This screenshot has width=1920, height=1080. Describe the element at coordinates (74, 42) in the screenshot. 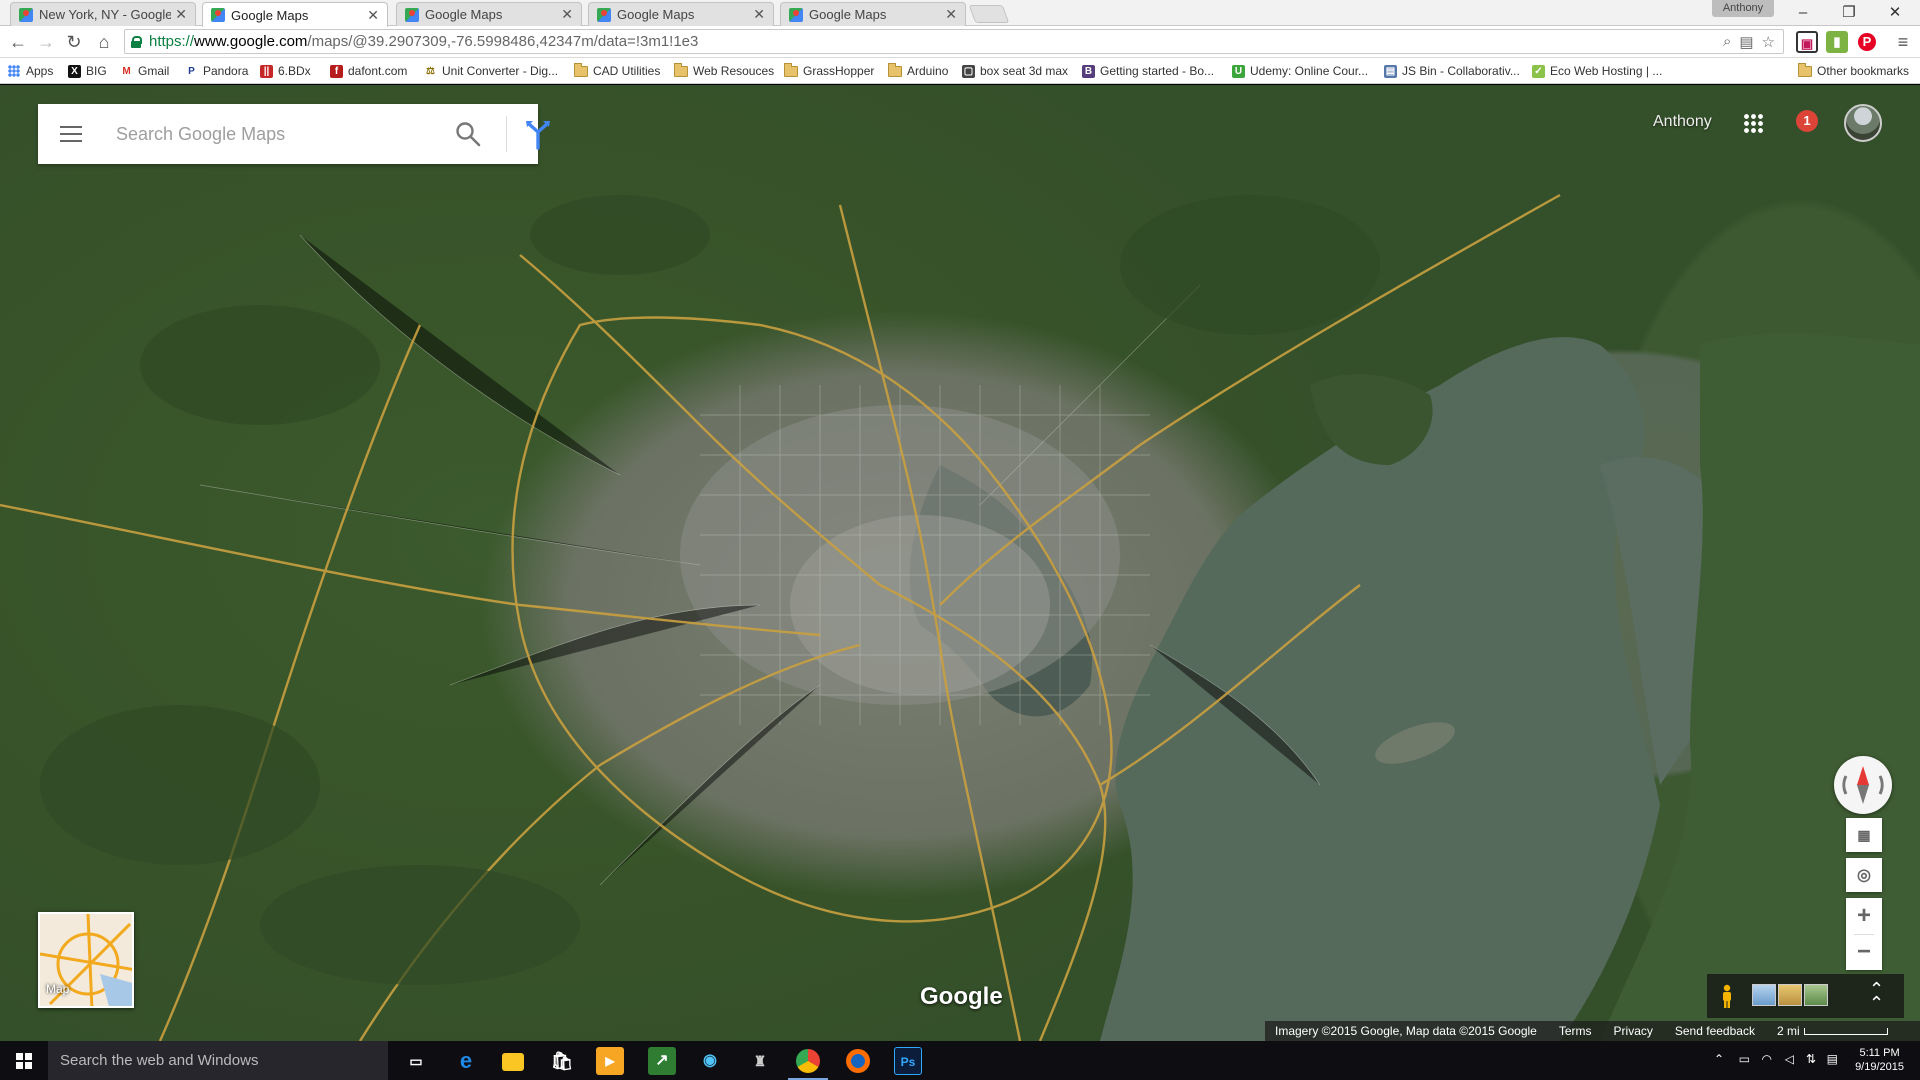

I see `reload-icon: ↻` at that location.